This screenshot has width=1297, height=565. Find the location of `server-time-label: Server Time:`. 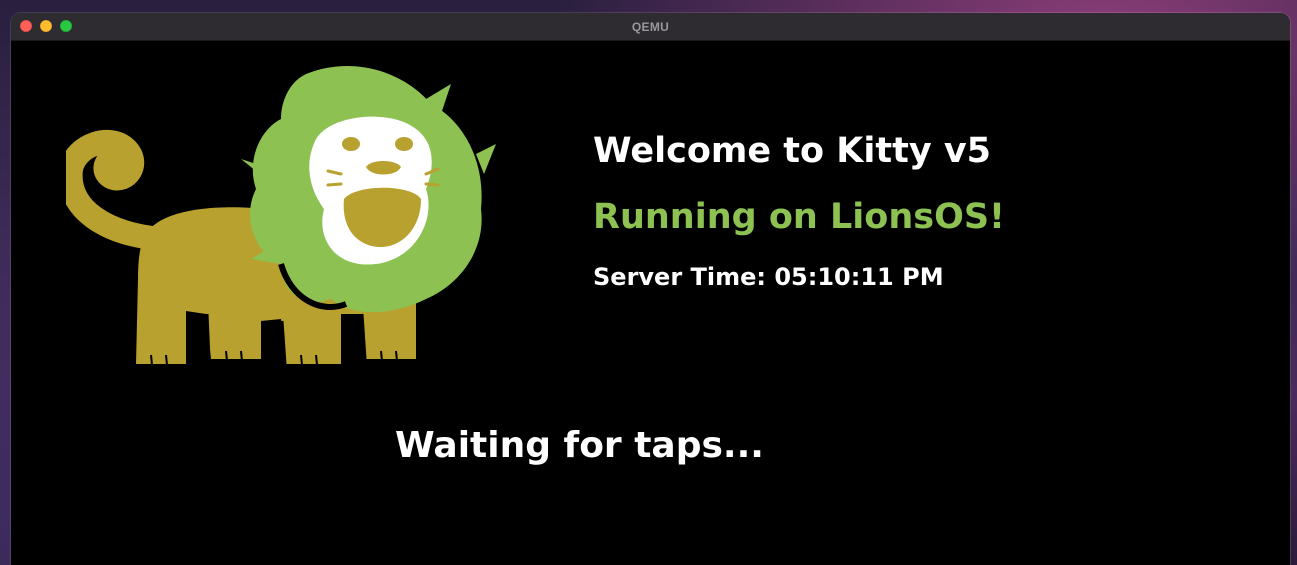

server-time-label: Server Time: is located at coordinates (679, 277).